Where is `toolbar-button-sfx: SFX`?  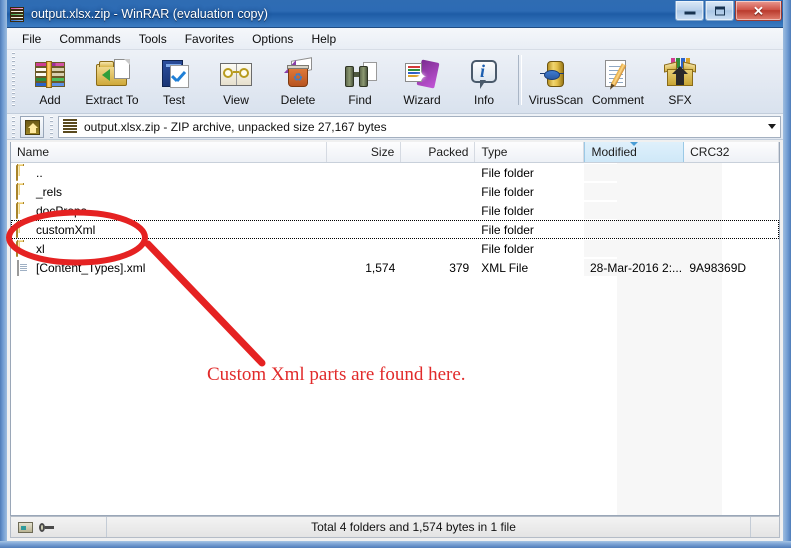 toolbar-button-sfx: SFX is located at coordinates (680, 81).